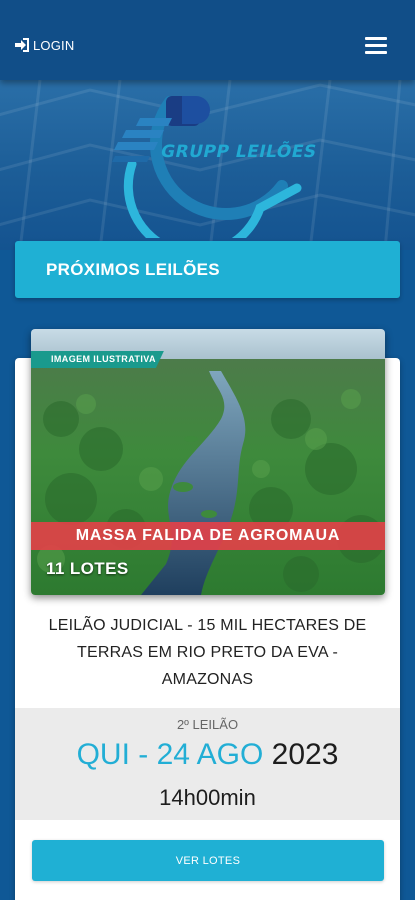 The image size is (415, 900). Describe the element at coordinates (54, 45) in the screenshot. I see `login-label: LOGIN` at that location.